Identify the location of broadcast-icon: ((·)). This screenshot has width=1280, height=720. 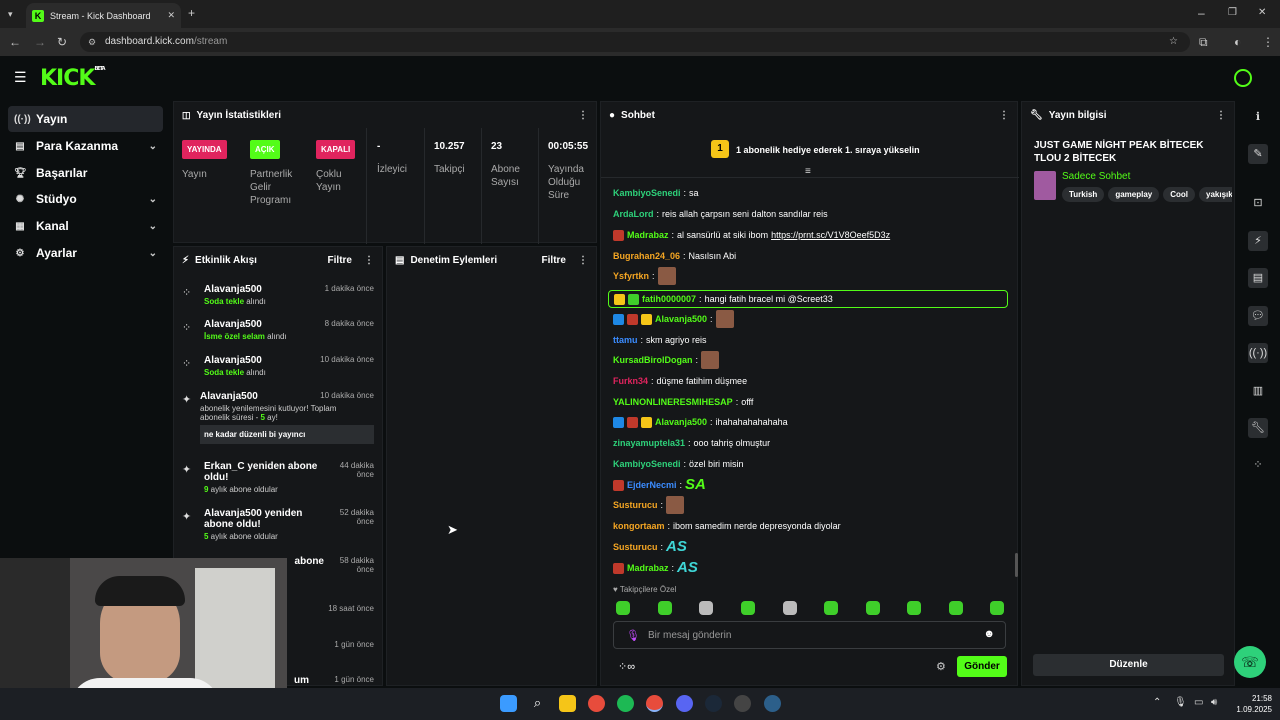
(1258, 353).